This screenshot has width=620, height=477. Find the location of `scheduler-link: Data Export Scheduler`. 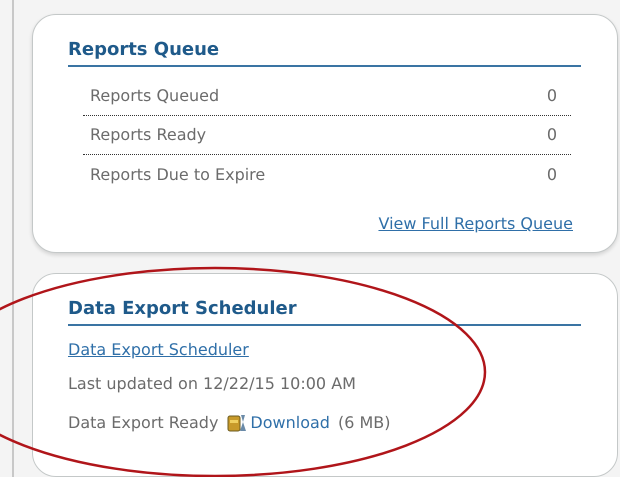

scheduler-link: Data Export Scheduler is located at coordinates (158, 350).